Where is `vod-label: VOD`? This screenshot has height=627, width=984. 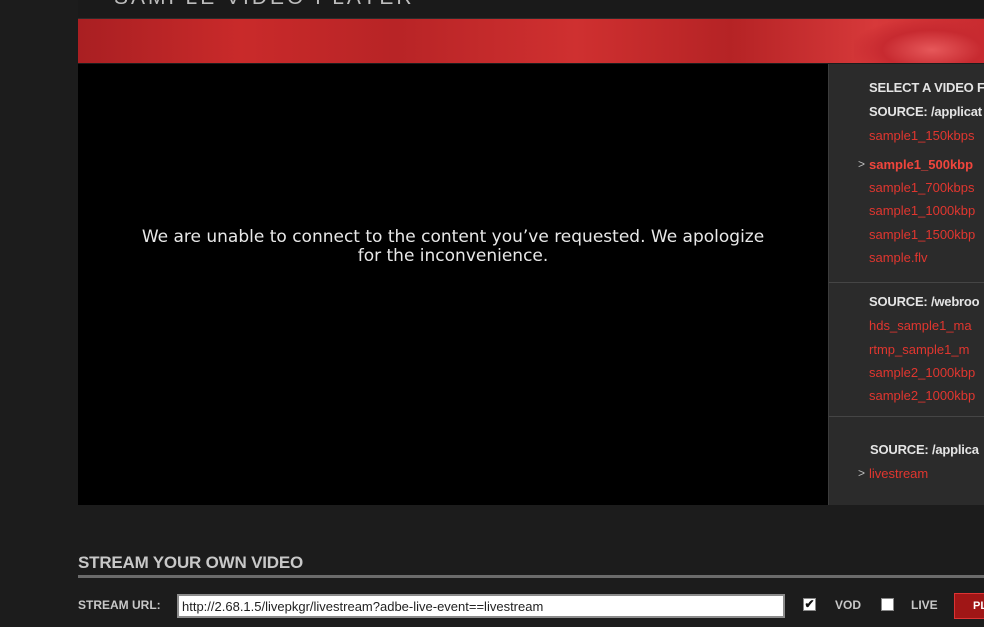 vod-label: VOD is located at coordinates (848, 605).